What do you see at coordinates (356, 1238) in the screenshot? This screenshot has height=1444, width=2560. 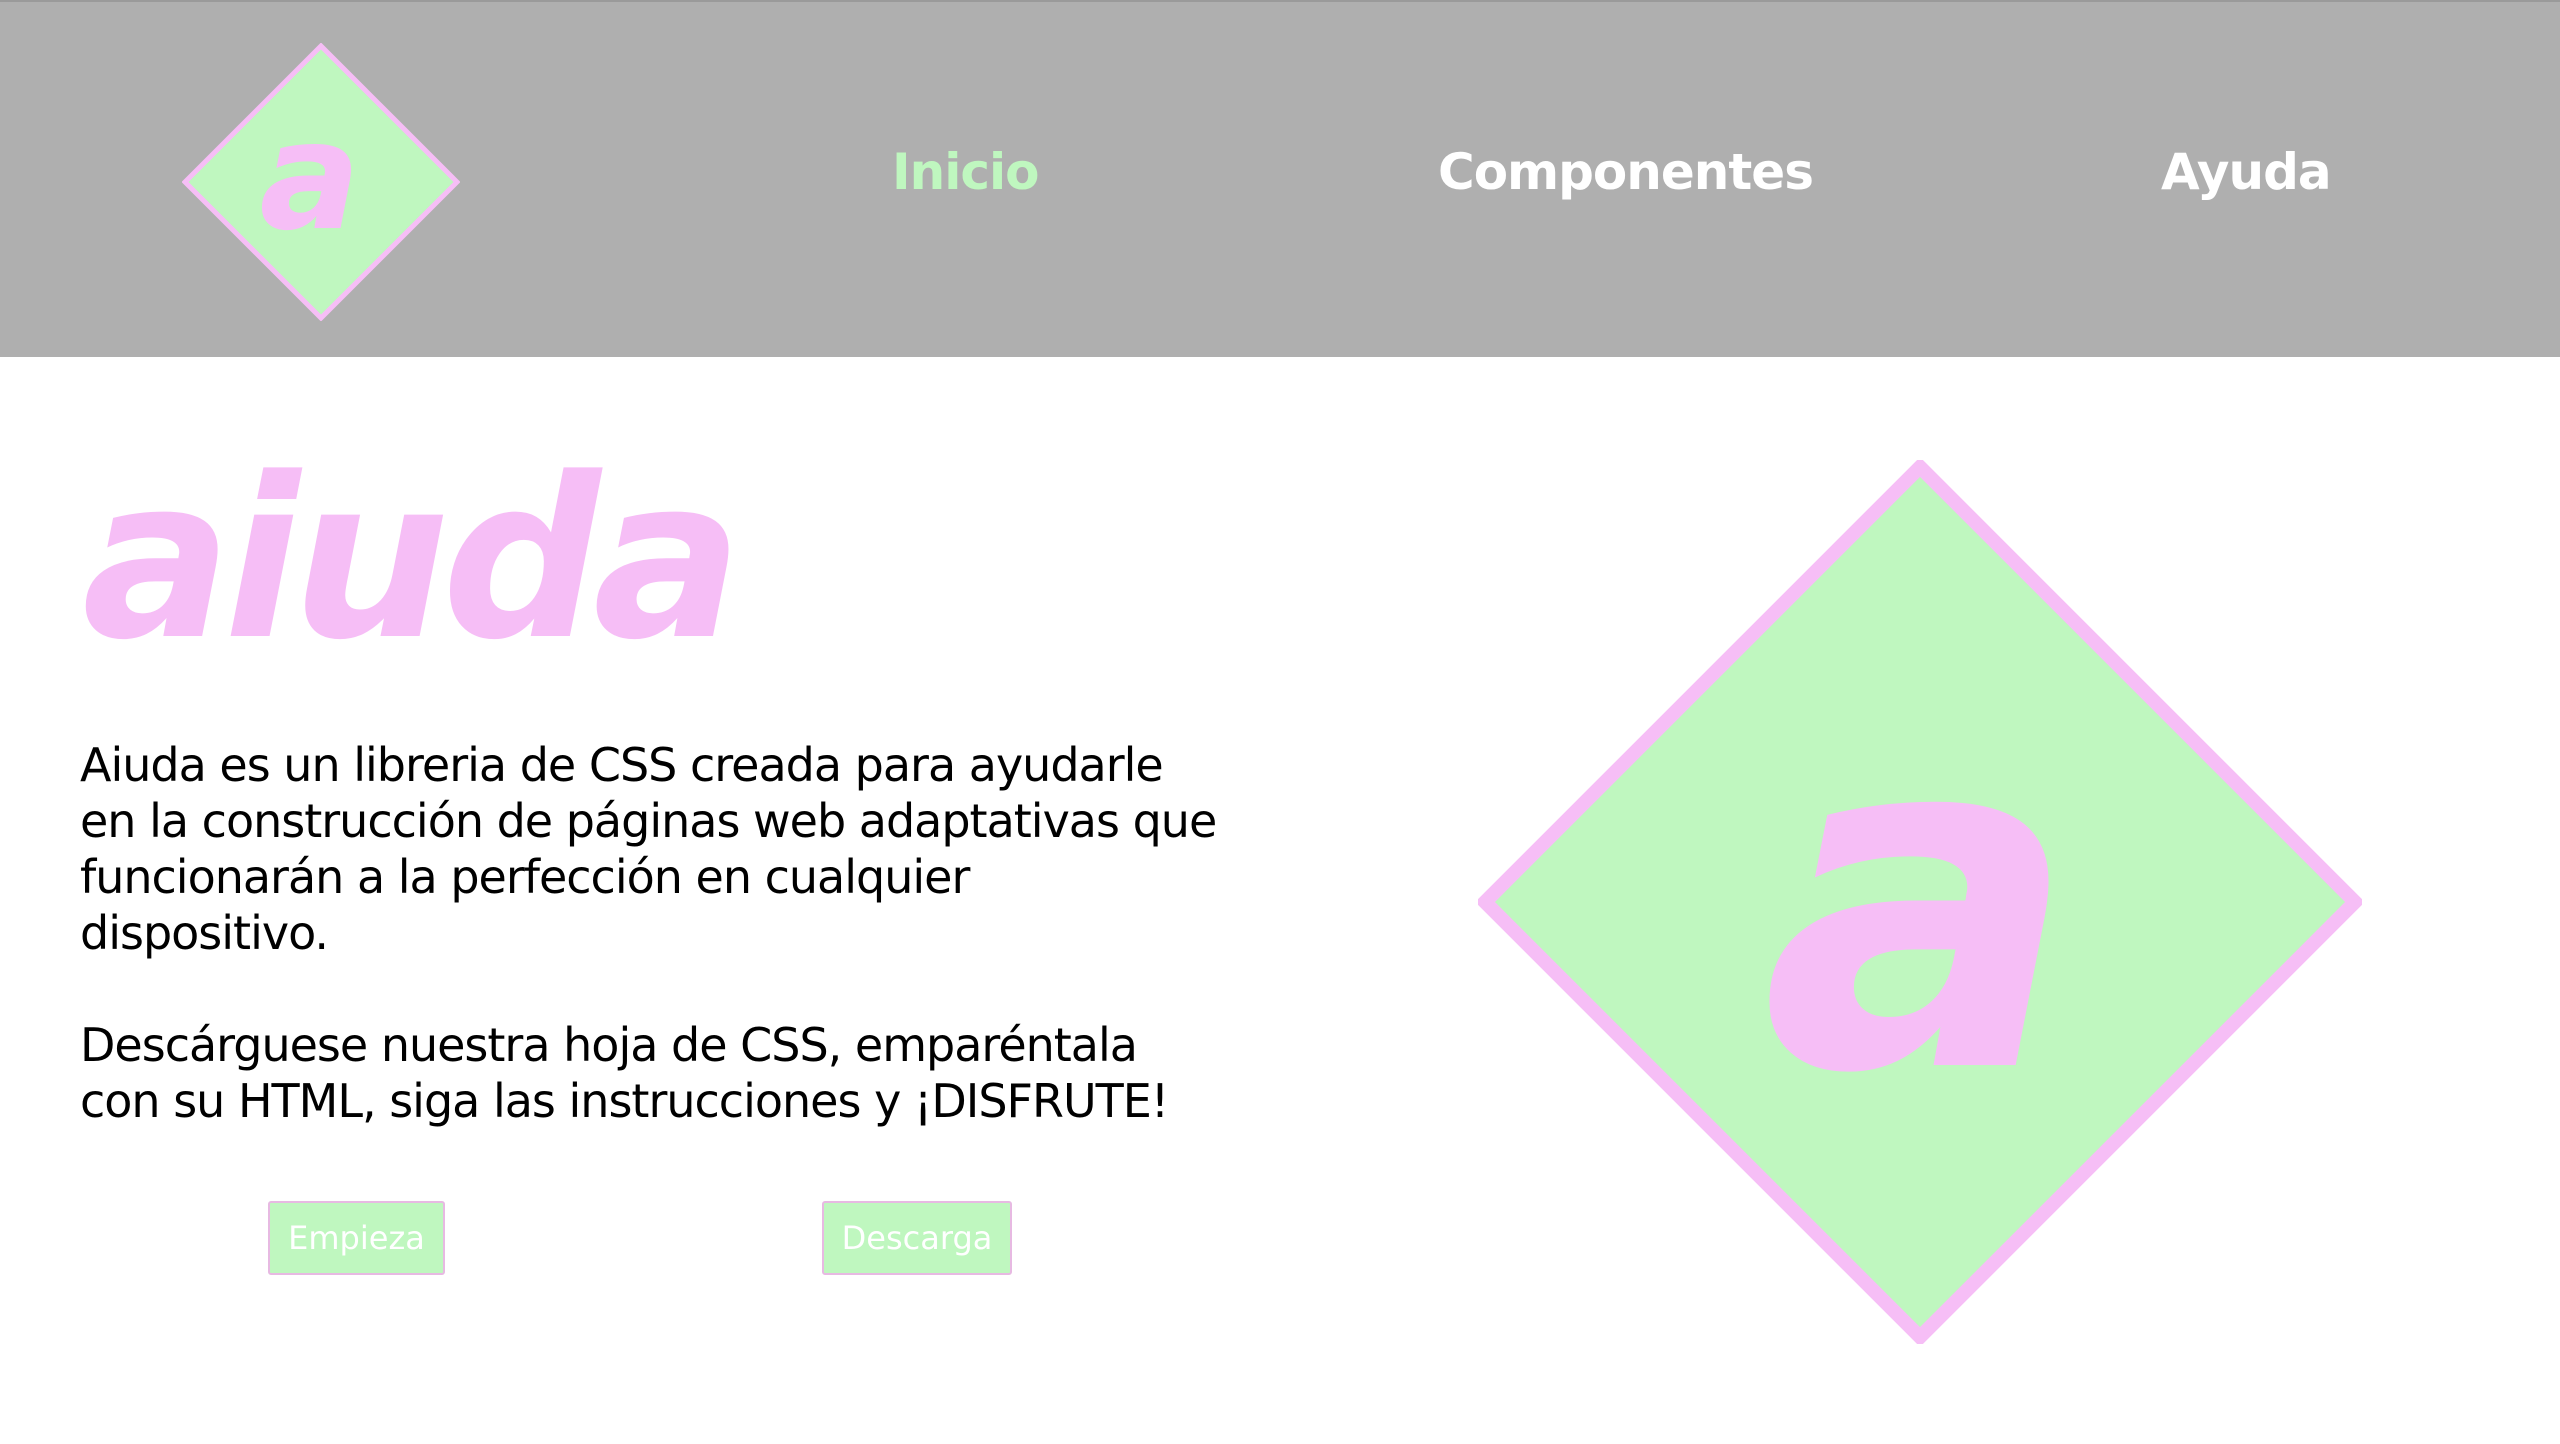 I see `start-button: Empieza` at bounding box center [356, 1238].